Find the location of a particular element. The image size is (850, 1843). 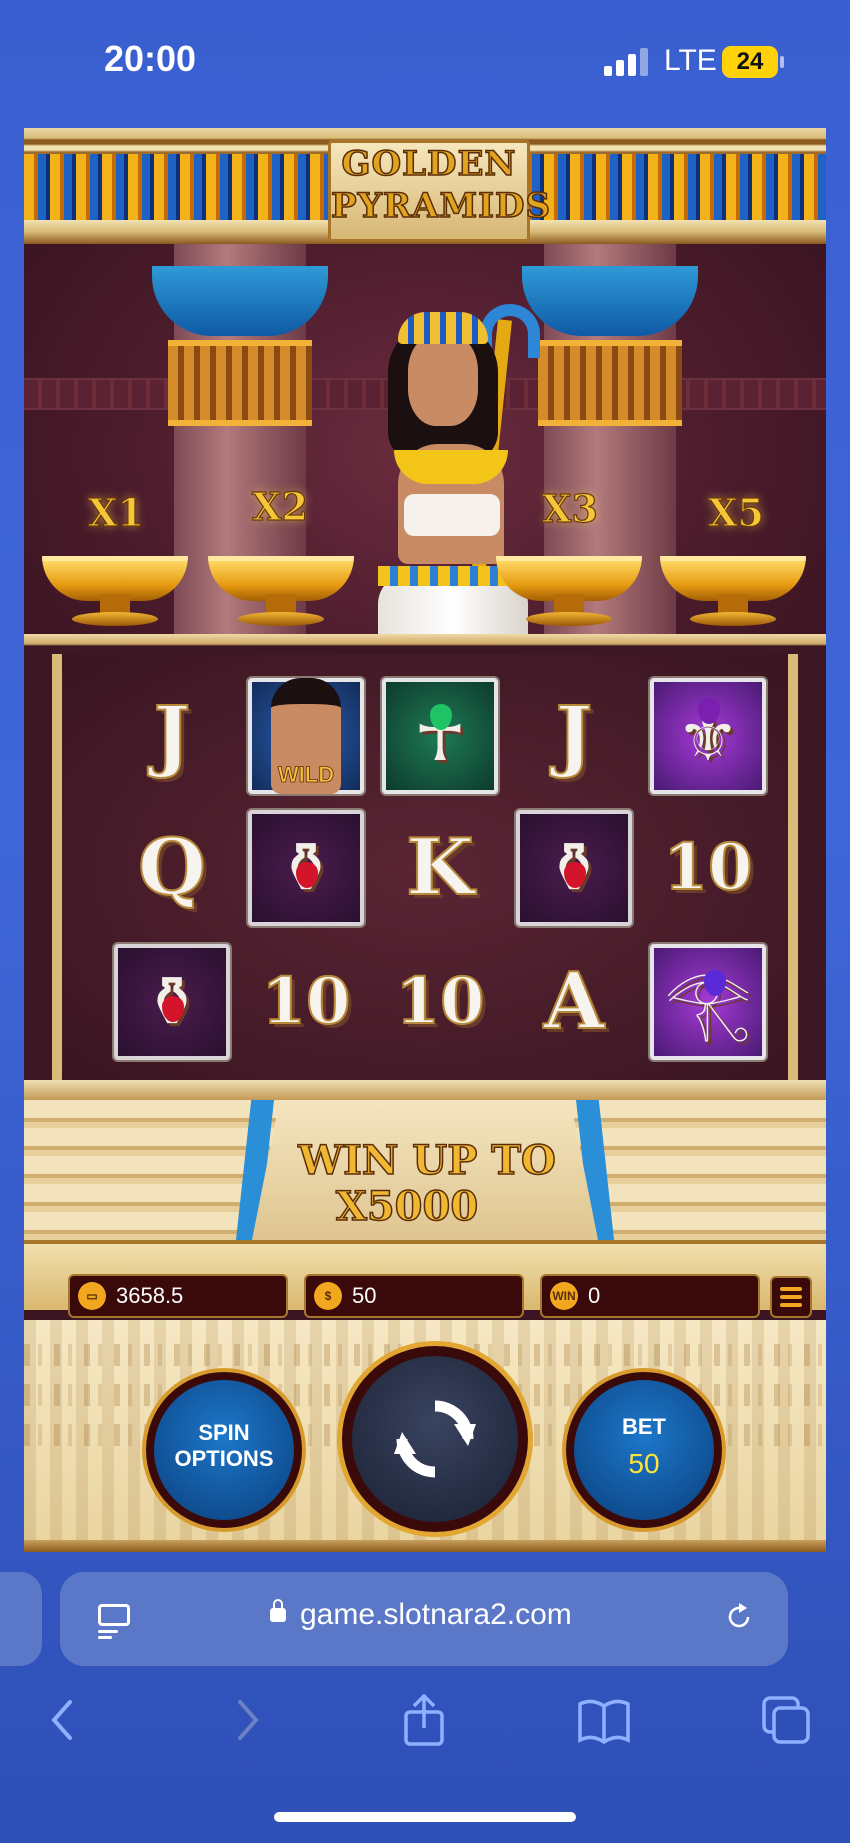

refresh-spin-icon is located at coordinates (435, 1439).